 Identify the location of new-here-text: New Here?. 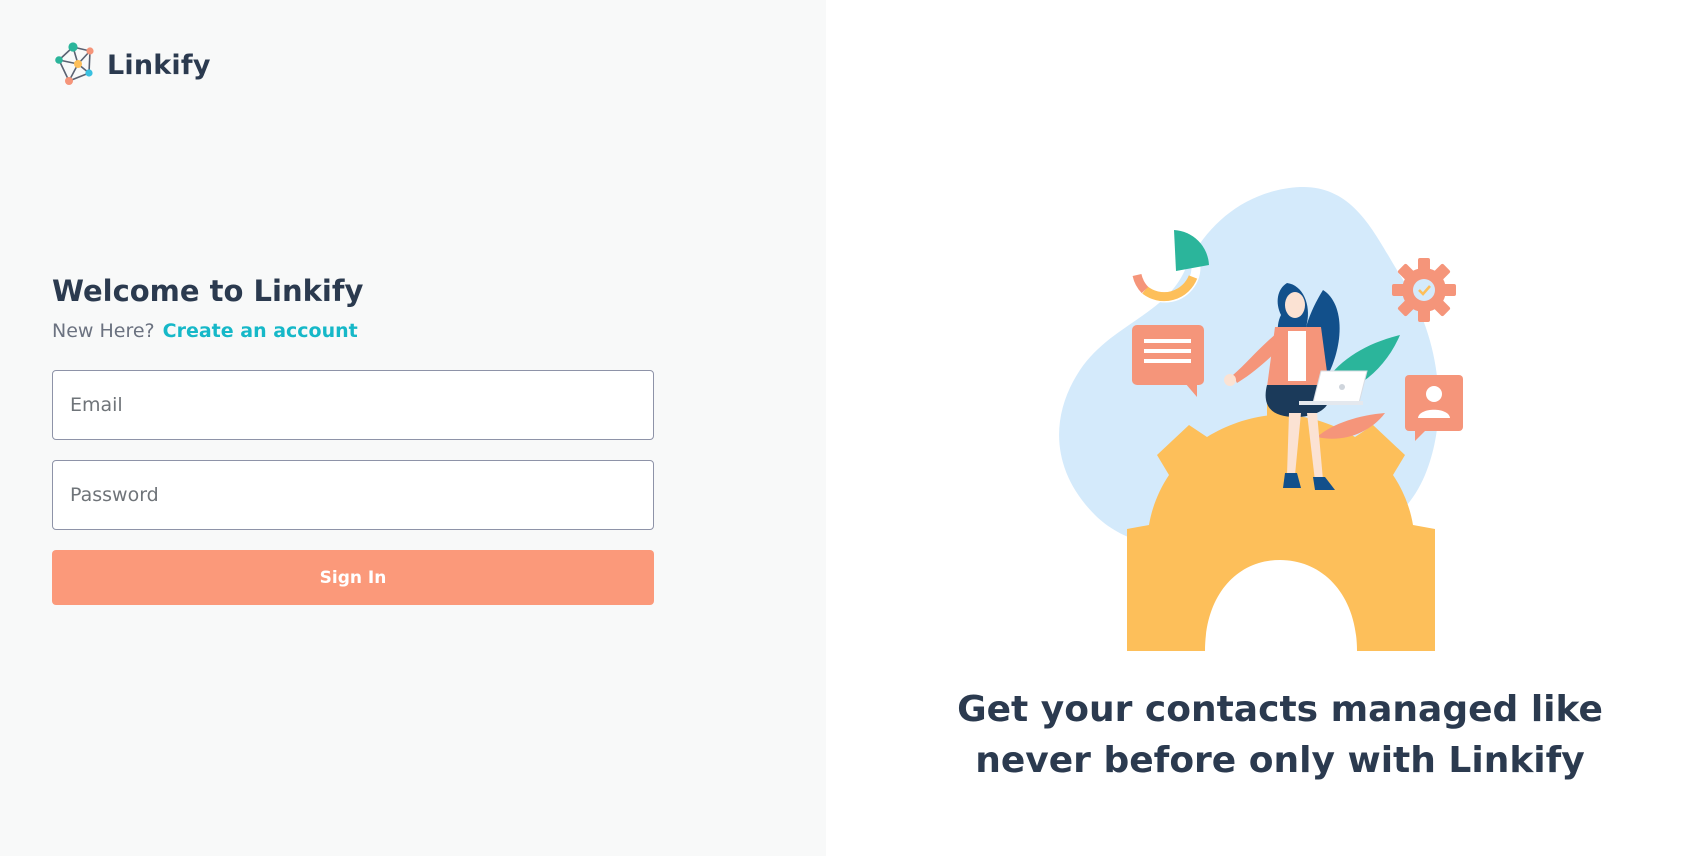
(103, 331).